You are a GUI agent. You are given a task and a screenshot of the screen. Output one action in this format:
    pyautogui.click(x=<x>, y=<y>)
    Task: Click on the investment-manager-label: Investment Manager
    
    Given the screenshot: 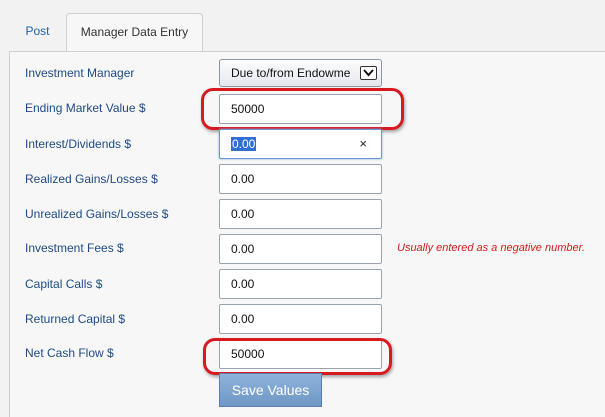 What is the action you would take?
    pyautogui.click(x=80, y=73)
    